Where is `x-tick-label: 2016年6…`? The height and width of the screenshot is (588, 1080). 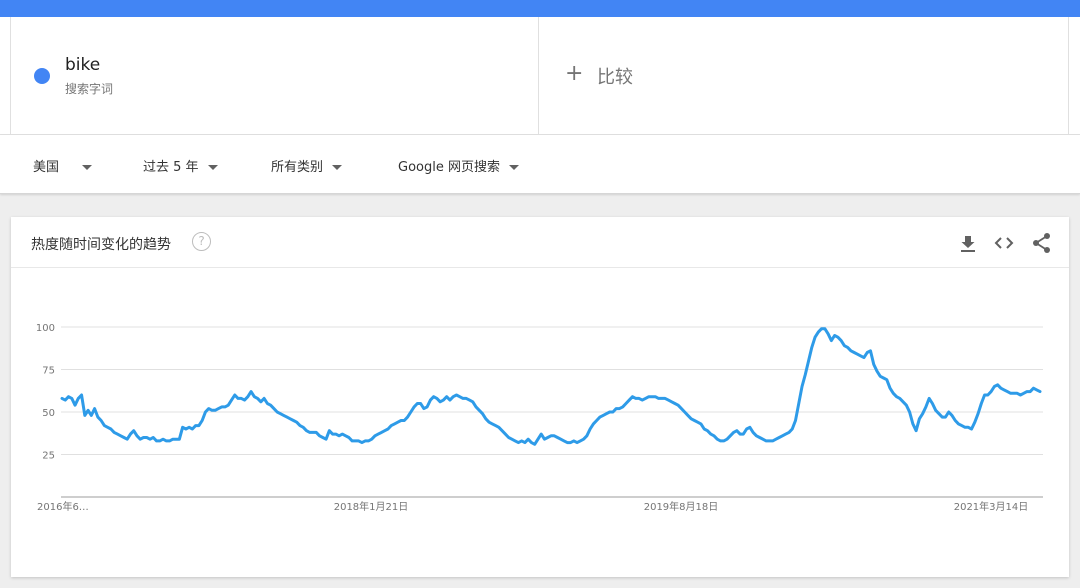 x-tick-label: 2016年6… is located at coordinates (63, 506).